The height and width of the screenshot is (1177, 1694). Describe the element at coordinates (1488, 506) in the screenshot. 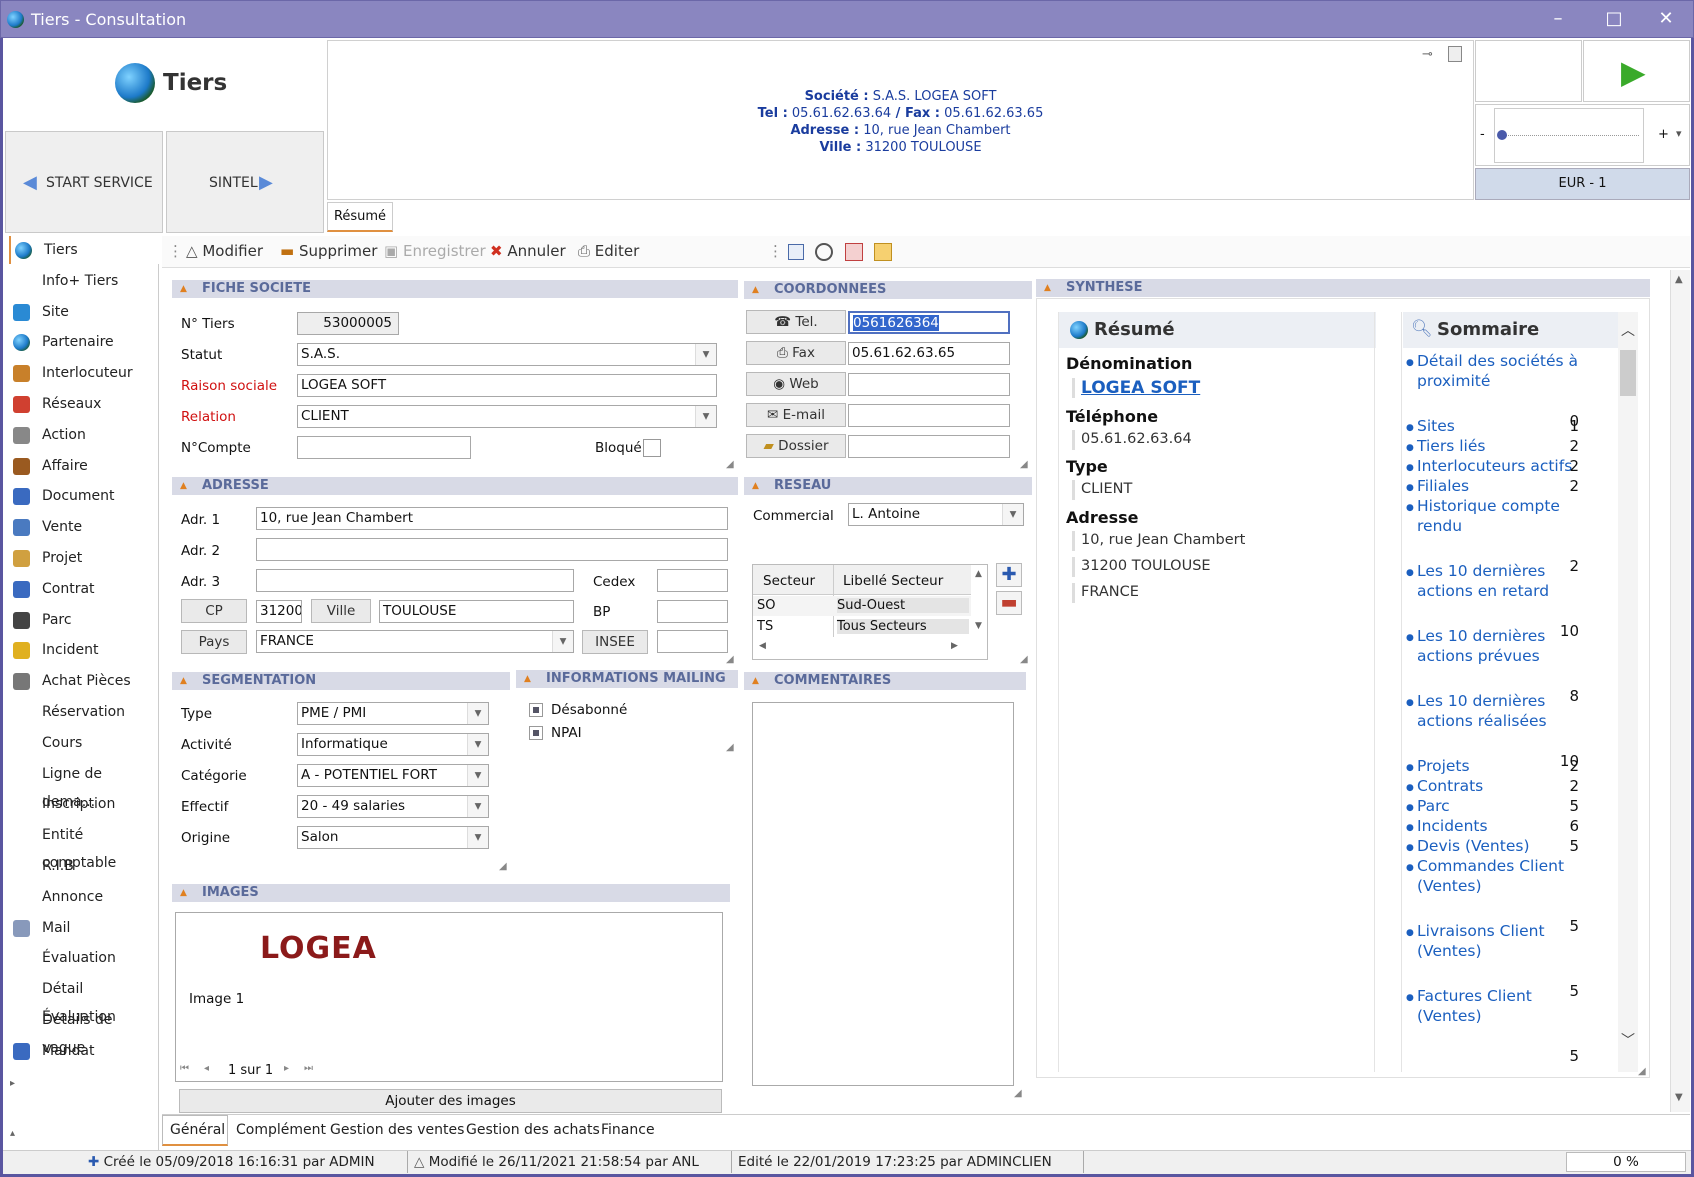

I see `sommaire-link: Historique compte` at that location.